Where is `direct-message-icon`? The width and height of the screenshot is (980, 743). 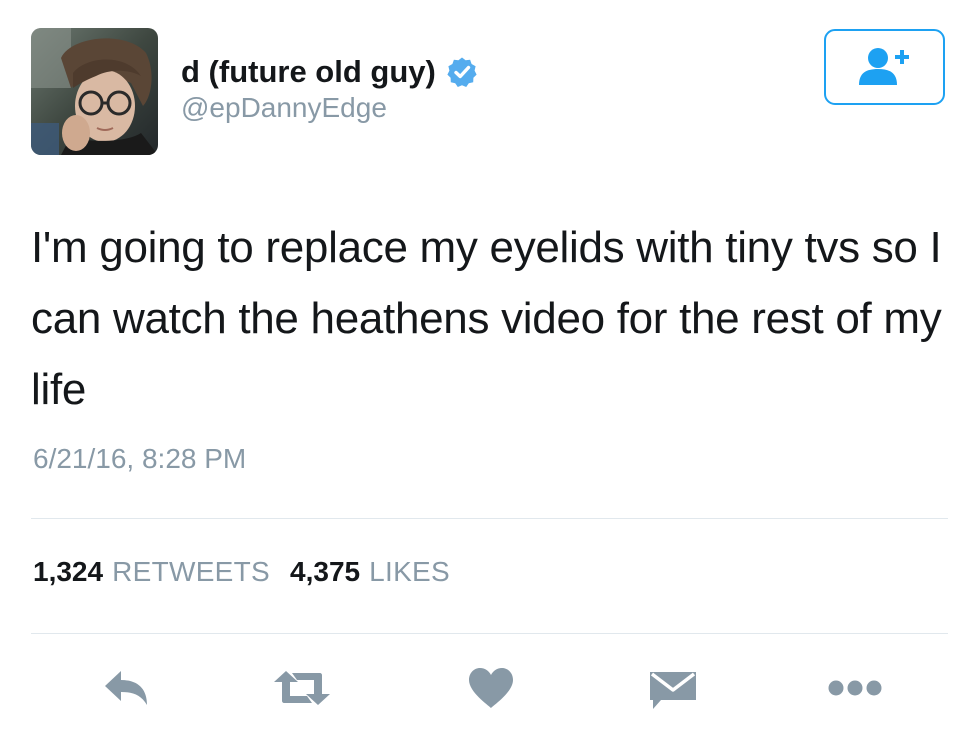
direct-message-icon is located at coordinates (673, 690).